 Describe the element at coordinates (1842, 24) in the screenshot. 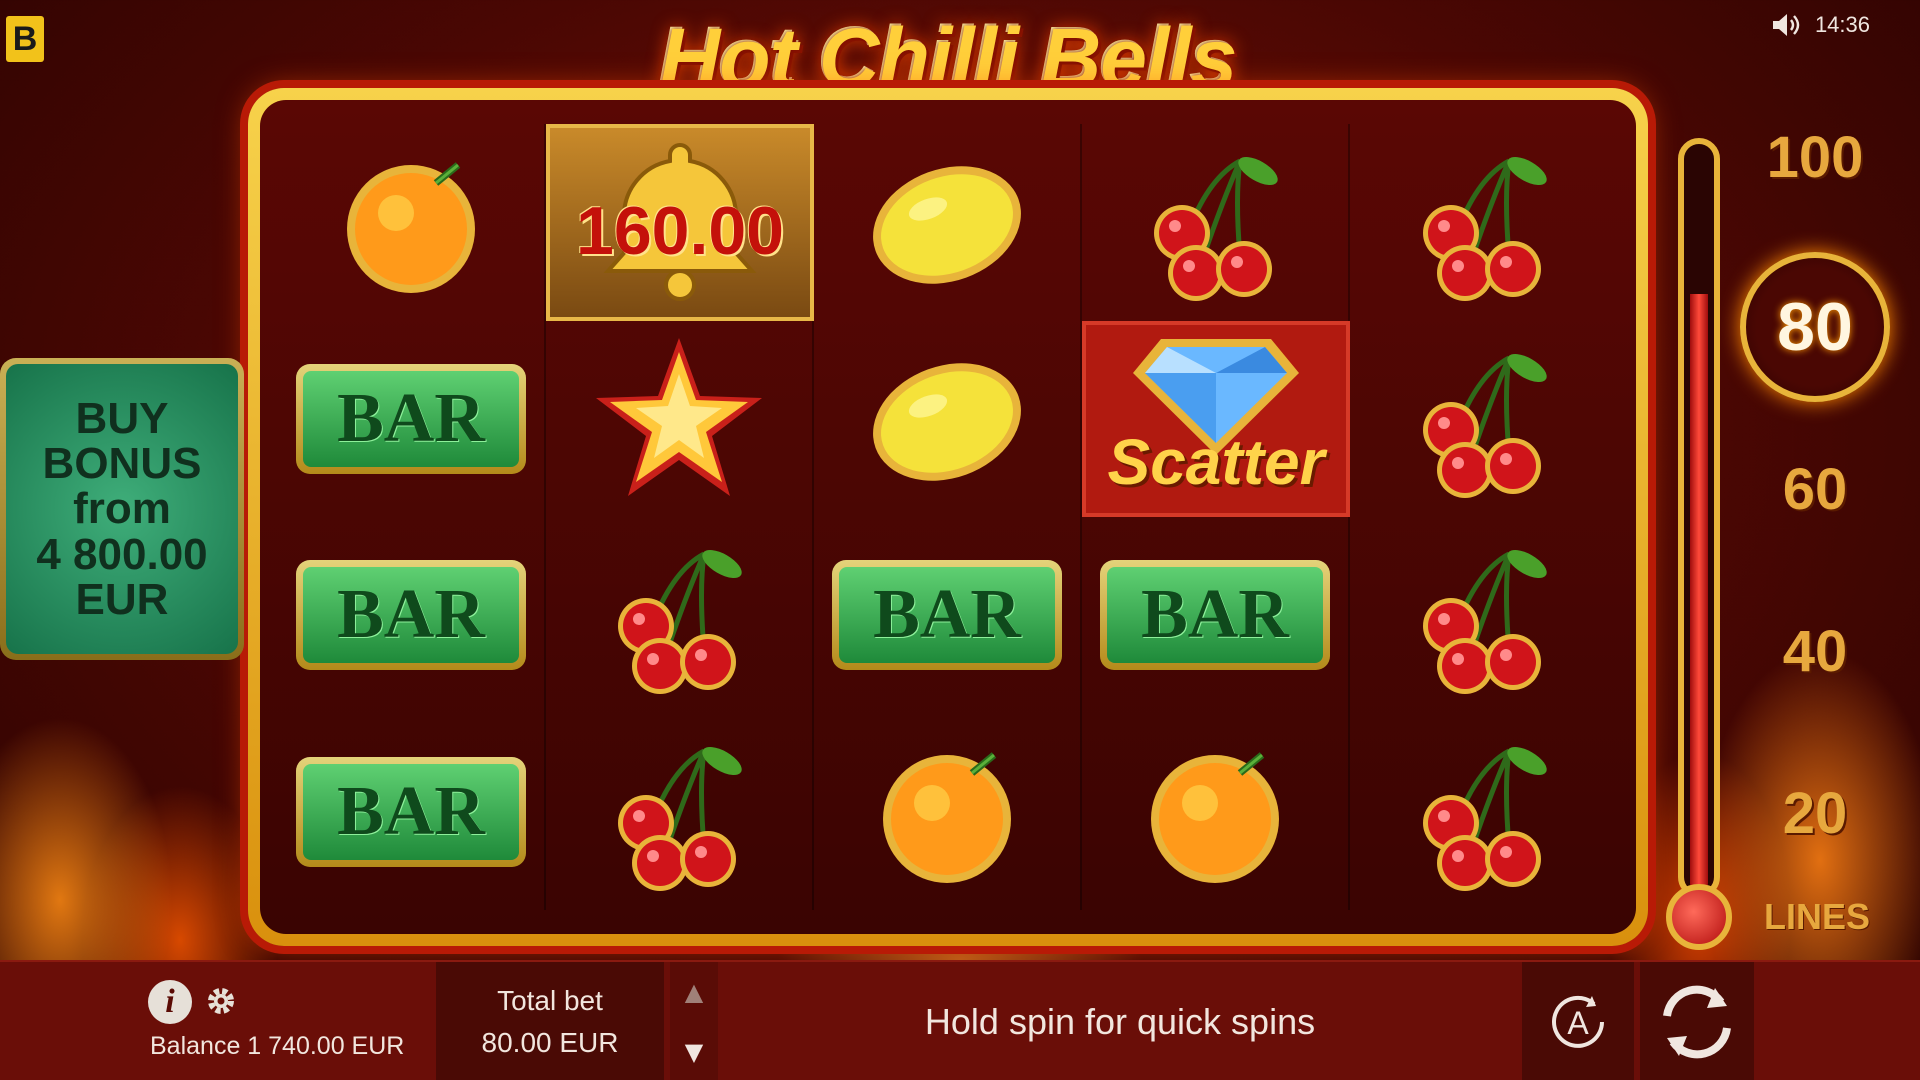

I see `clock: 14:36` at that location.